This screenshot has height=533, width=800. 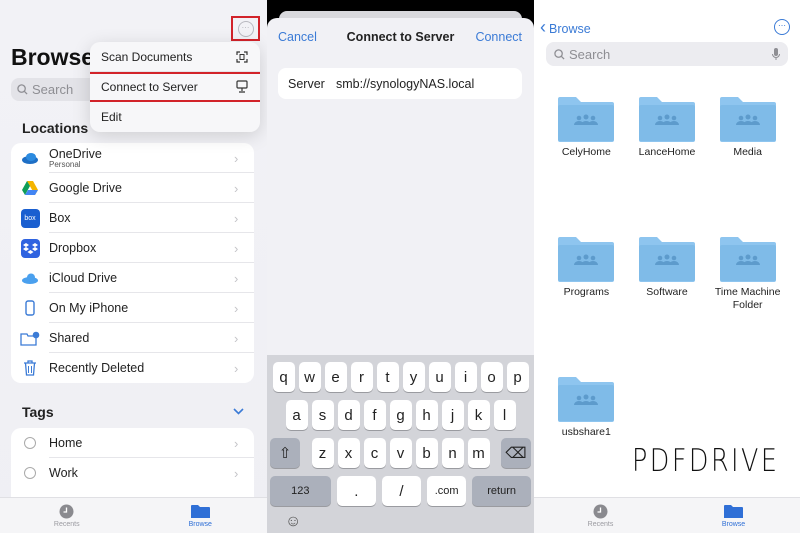 What do you see at coordinates (465, 377) in the screenshot?
I see `key-i: i` at bounding box center [465, 377].